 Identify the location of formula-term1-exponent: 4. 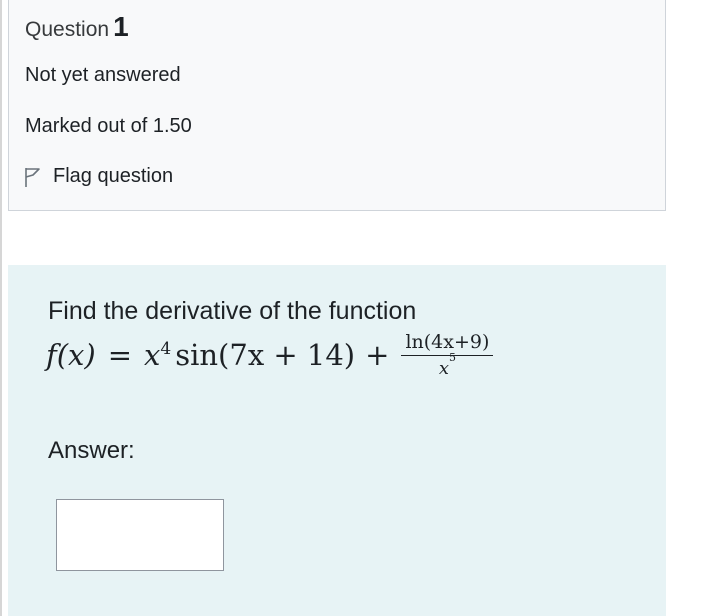
(166, 349).